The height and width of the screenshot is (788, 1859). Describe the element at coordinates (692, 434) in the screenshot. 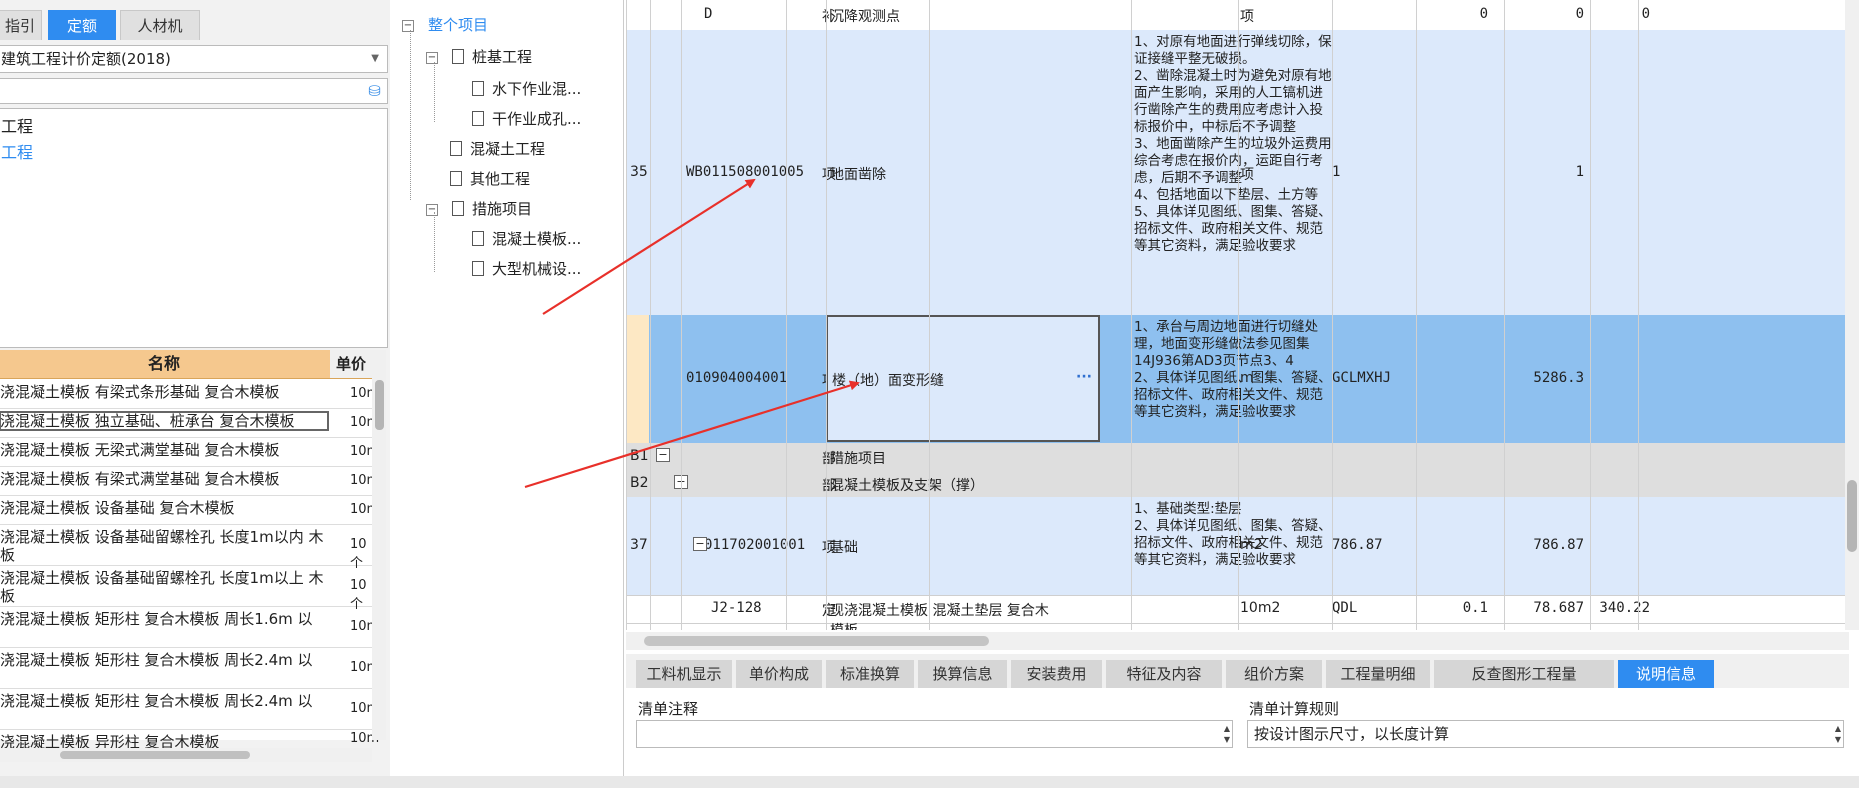

I see `arrow-to-name` at that location.